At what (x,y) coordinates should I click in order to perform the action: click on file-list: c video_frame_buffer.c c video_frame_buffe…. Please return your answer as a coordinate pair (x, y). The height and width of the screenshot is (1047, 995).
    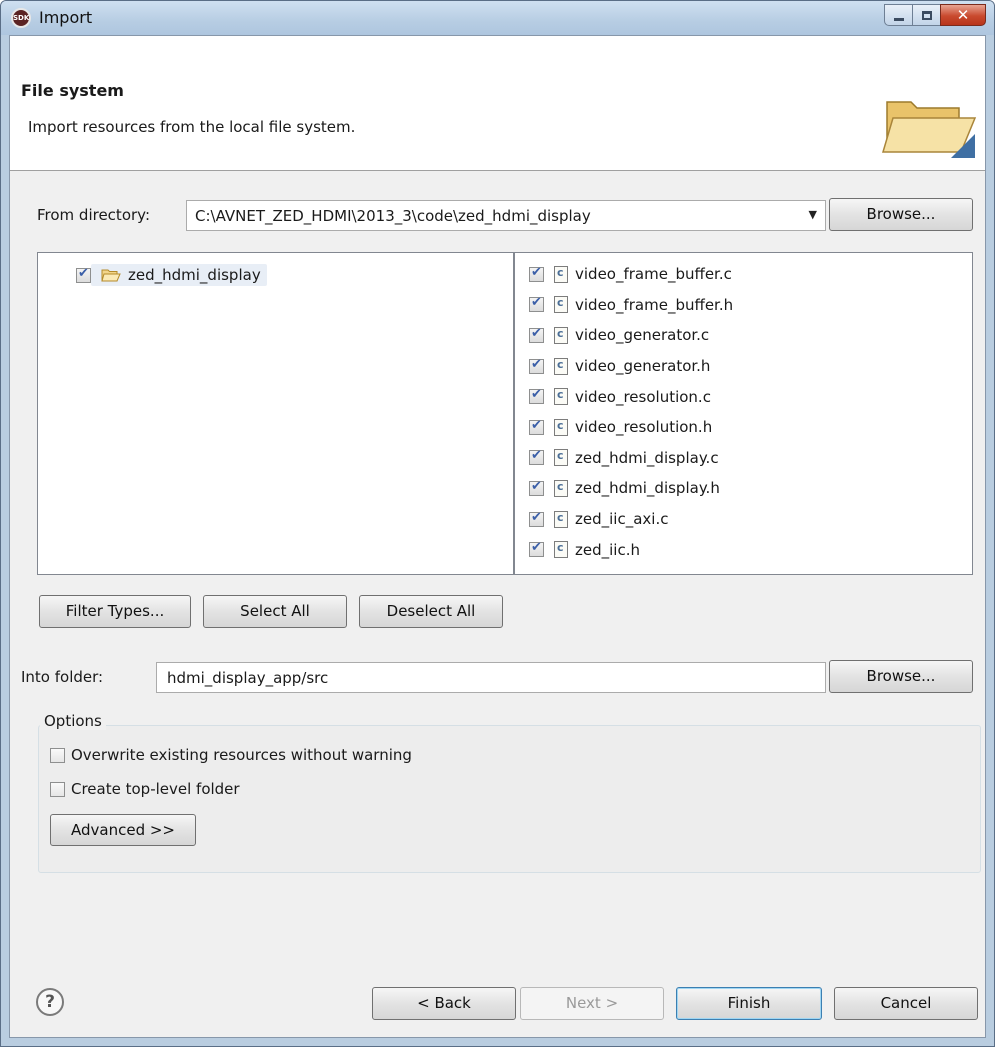
    Looking at the image, I should click on (631, 412).